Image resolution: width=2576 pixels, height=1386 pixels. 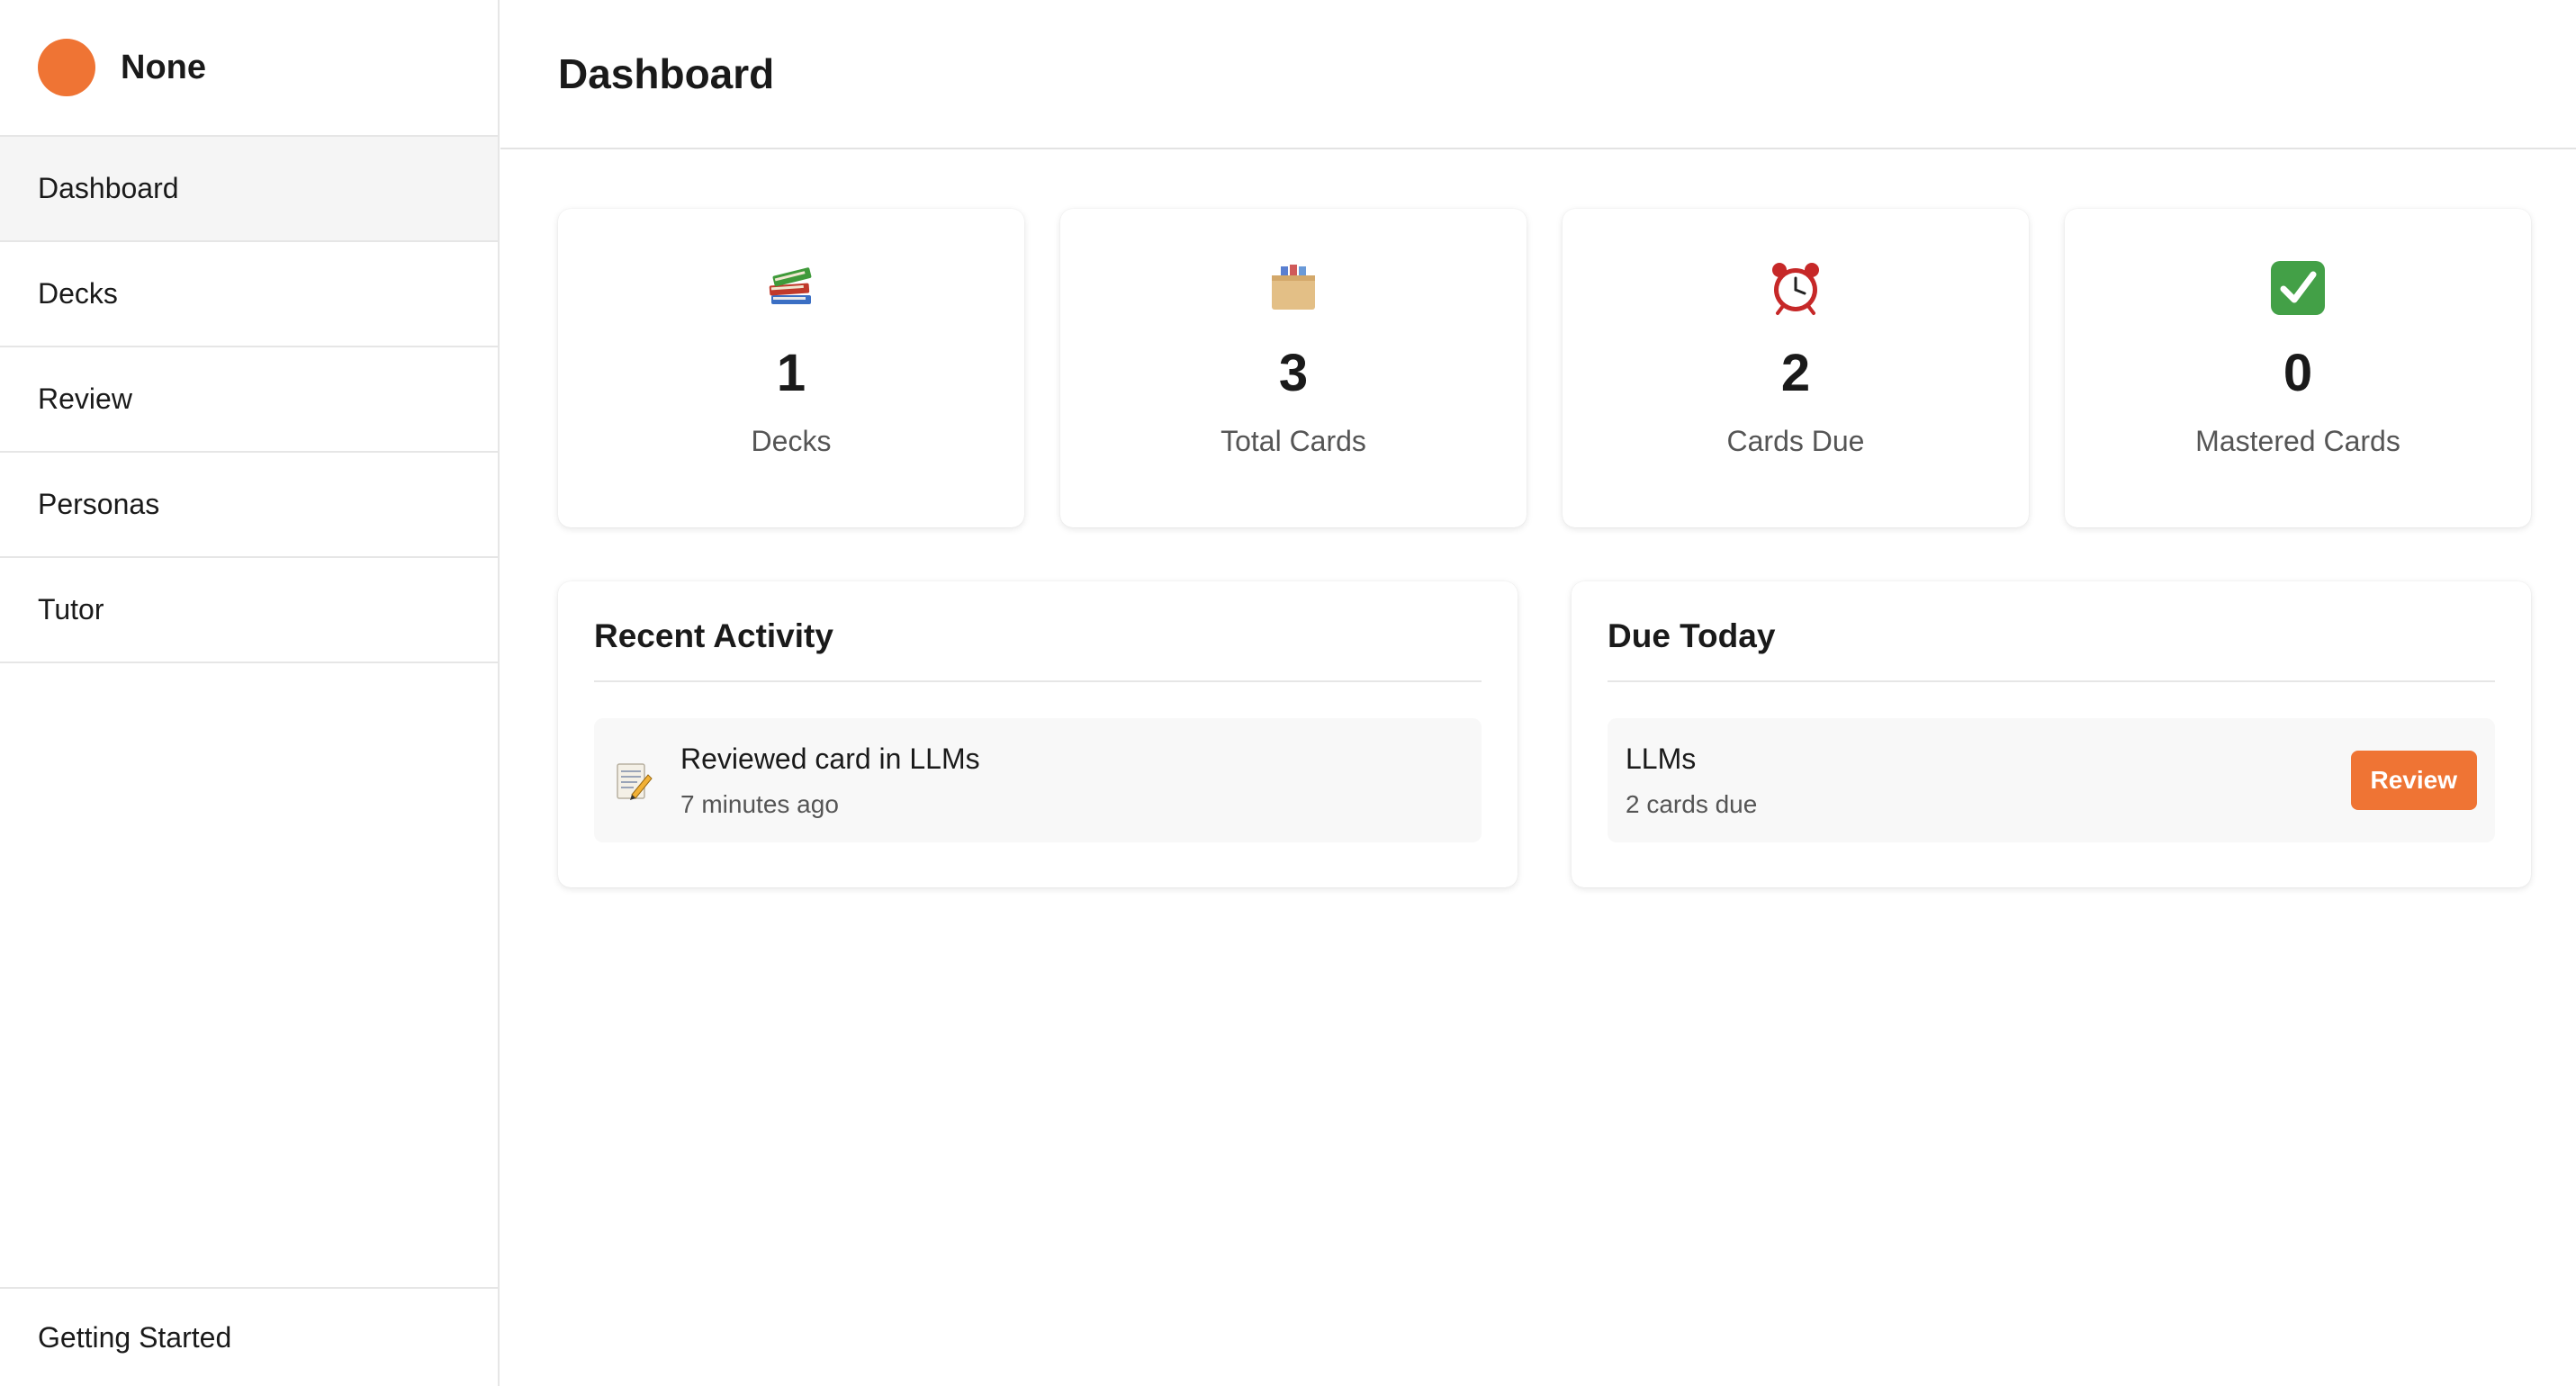 What do you see at coordinates (1072, 781) in the screenshot?
I see `activity-text: Reviewed card in LLMs 7 minutes ago` at bounding box center [1072, 781].